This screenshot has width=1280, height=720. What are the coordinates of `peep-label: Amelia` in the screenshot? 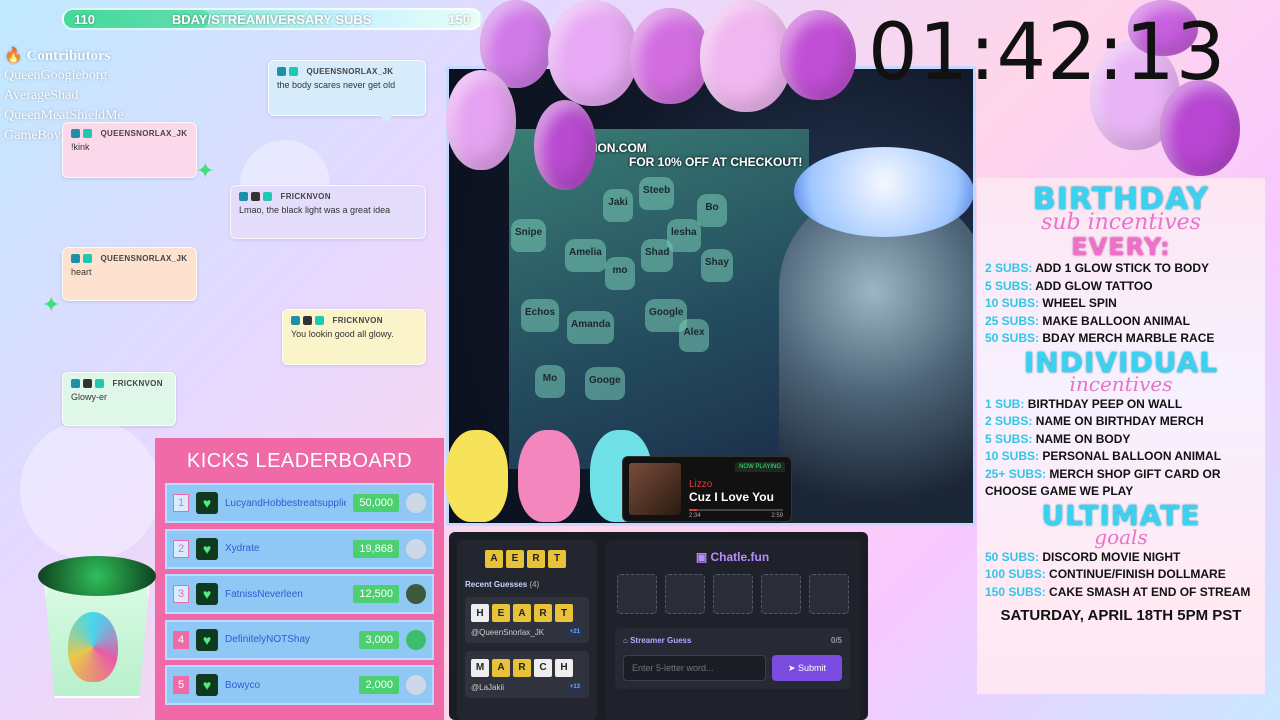 It's located at (585, 255).